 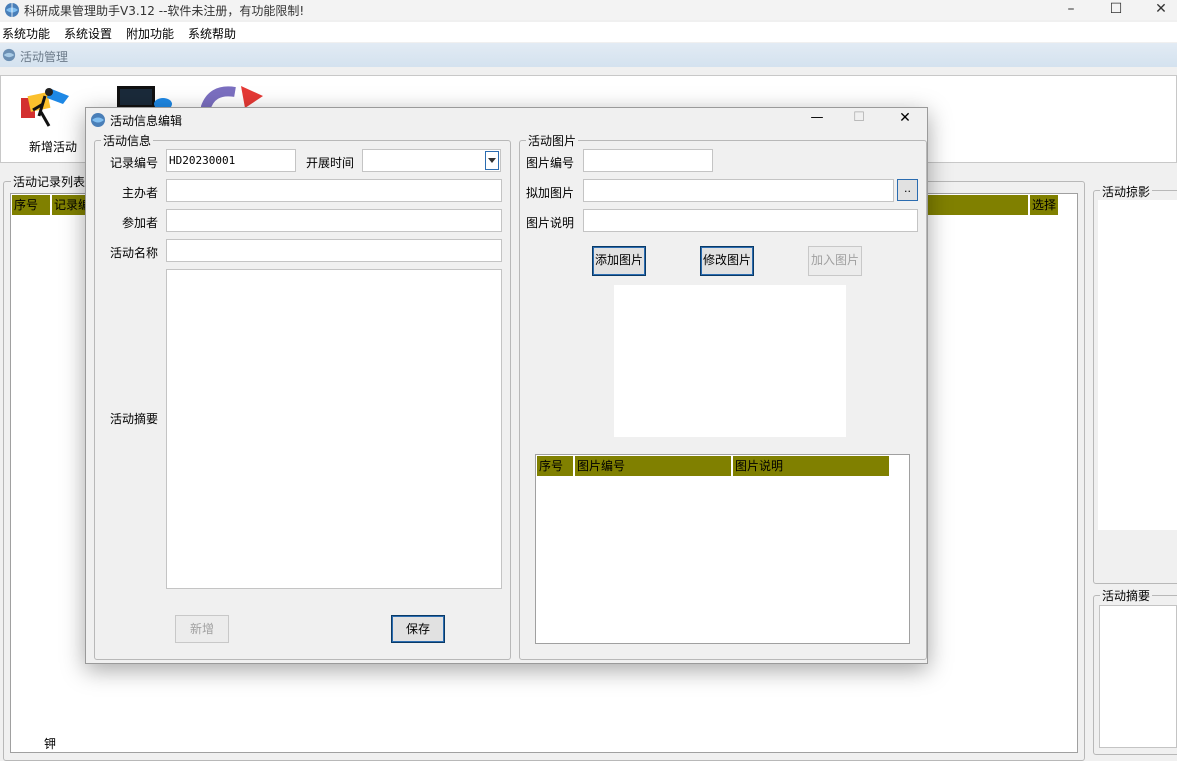 I want to click on activity-summary-text, so click(x=1138, y=676).